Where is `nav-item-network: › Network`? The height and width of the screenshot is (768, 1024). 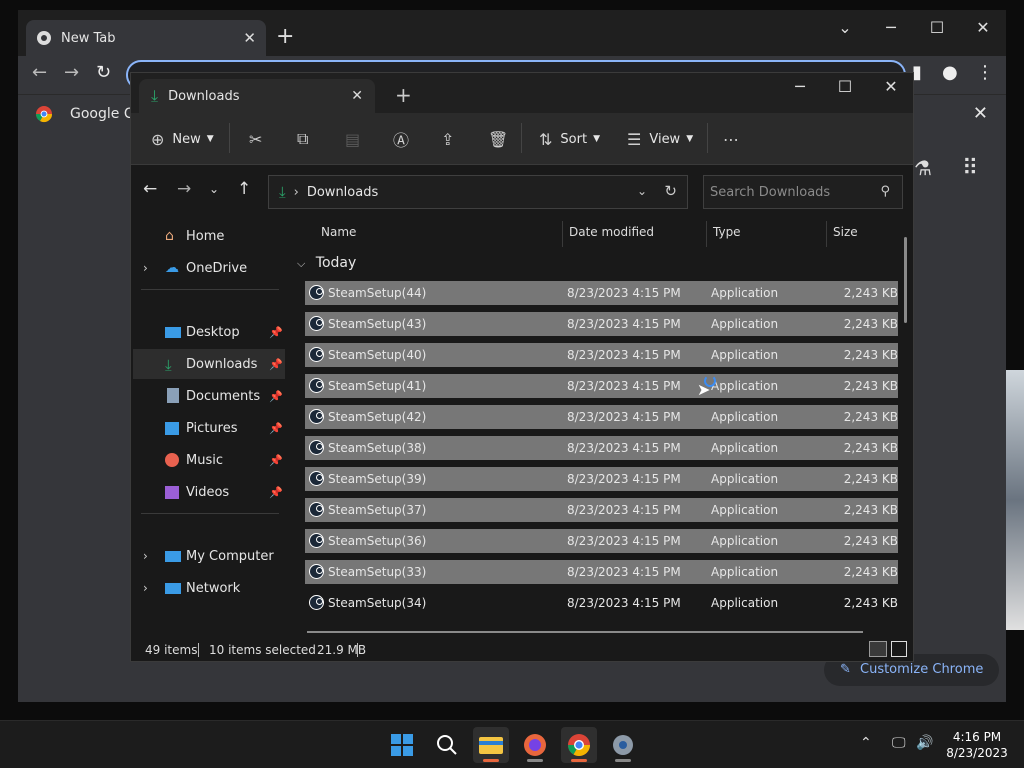 nav-item-network: › Network is located at coordinates (209, 588).